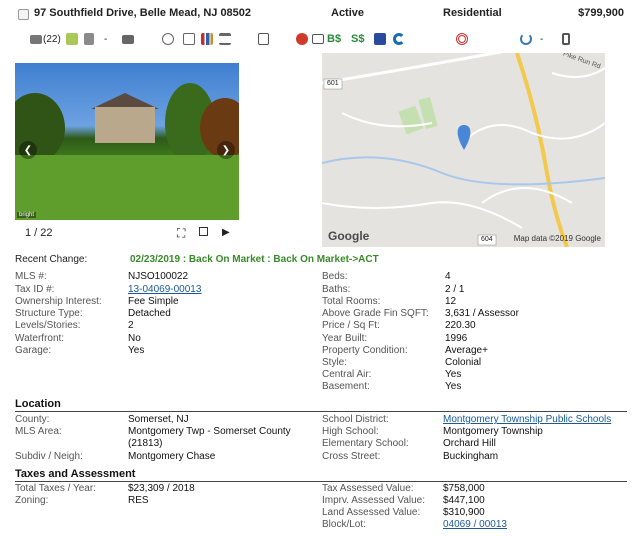 This screenshot has width=640, height=536. What do you see at coordinates (566, 39) in the screenshot?
I see `mobile-icon` at bounding box center [566, 39].